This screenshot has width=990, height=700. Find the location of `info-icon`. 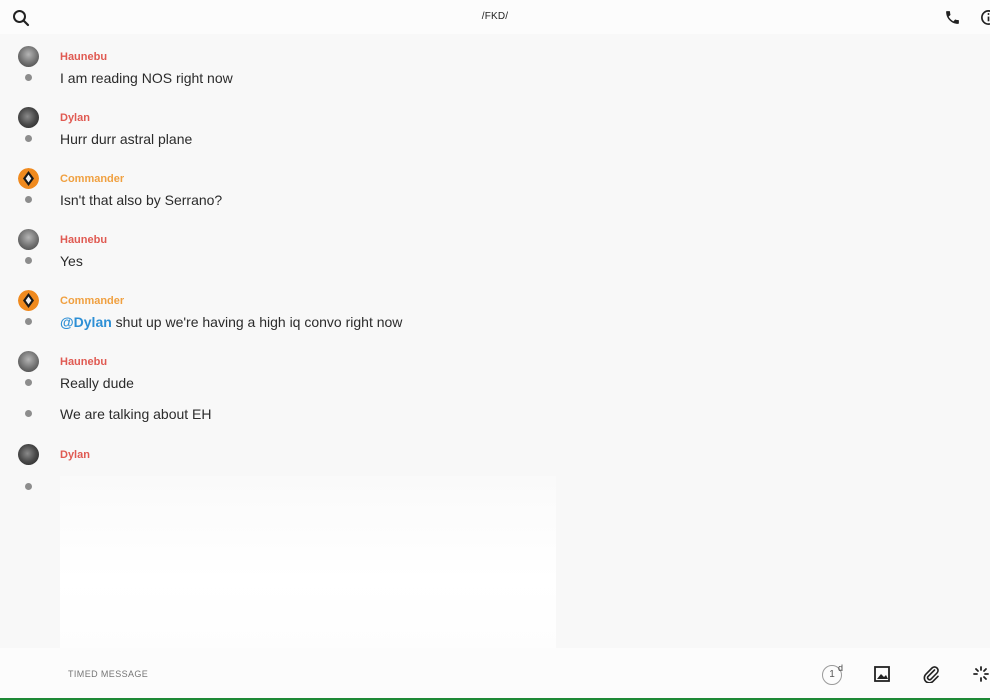

info-icon is located at coordinates (985, 17).